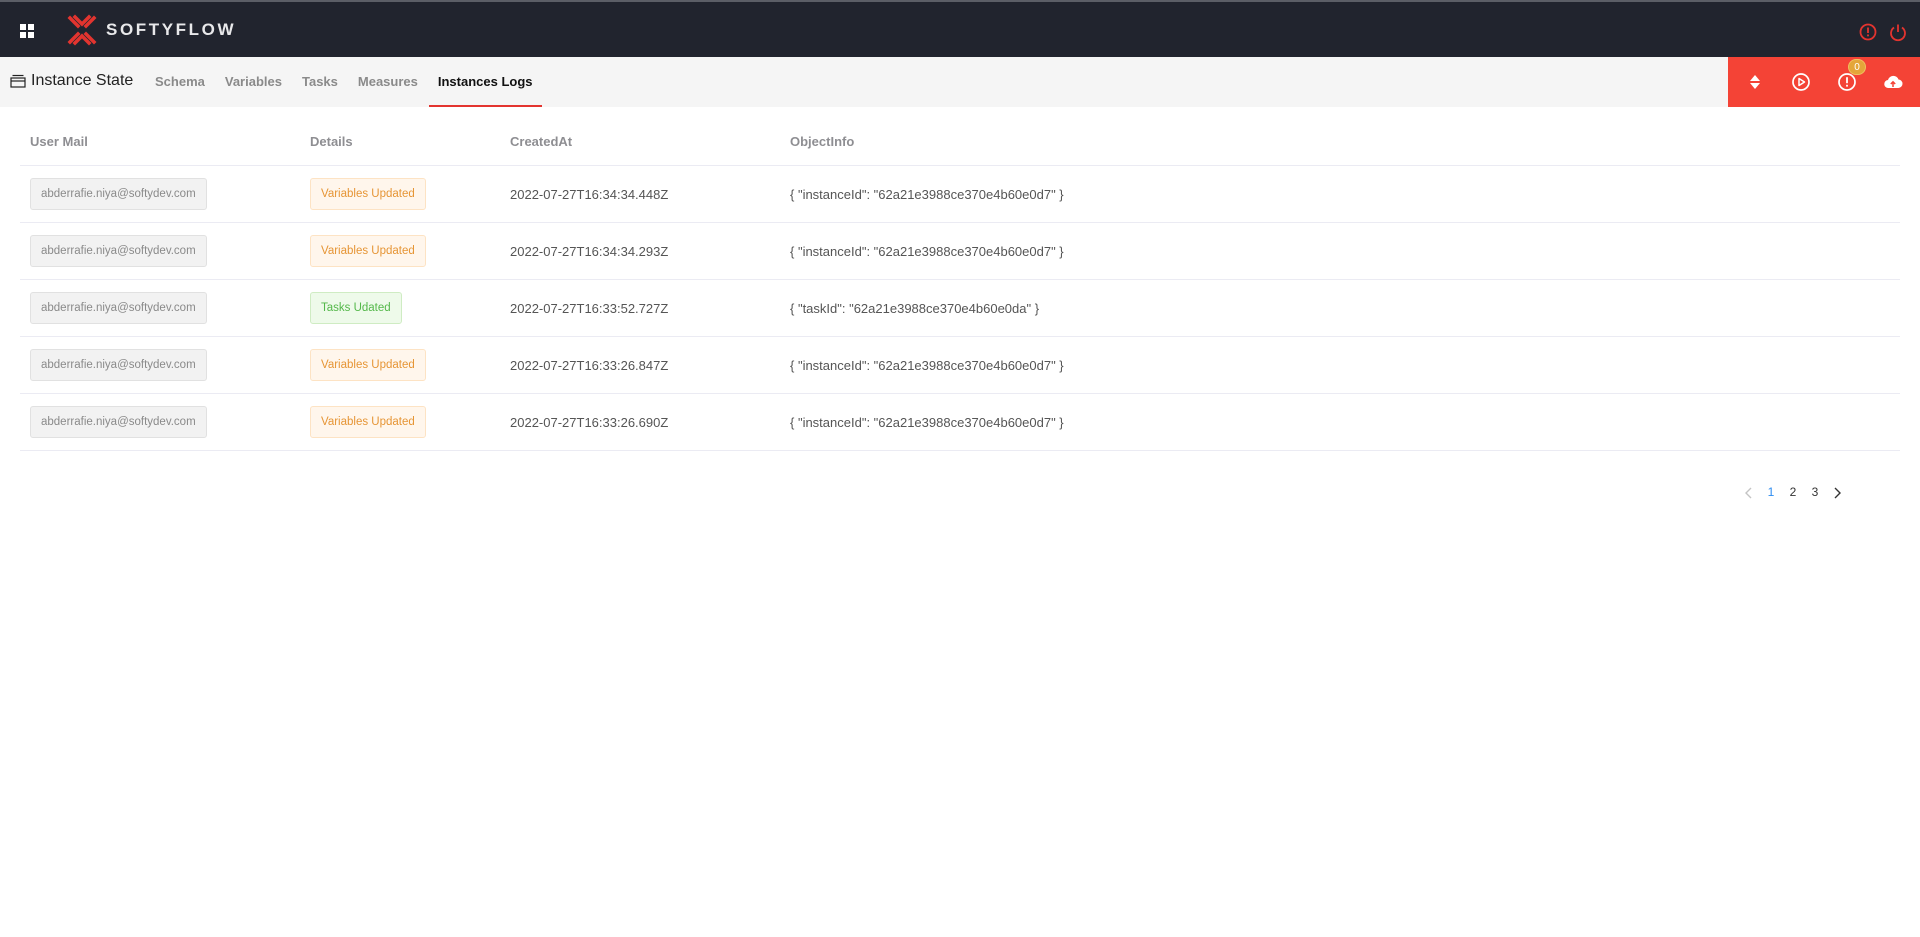 This screenshot has height=937, width=1920. I want to click on run-button, so click(1801, 82).